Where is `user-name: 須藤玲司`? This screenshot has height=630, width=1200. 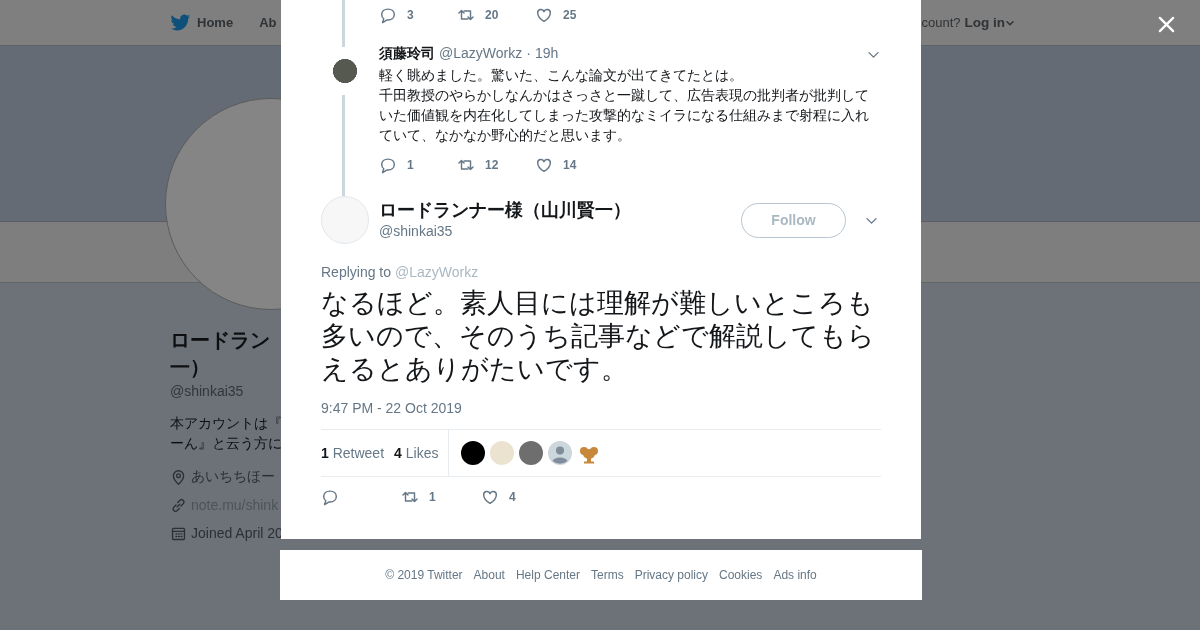 user-name: 須藤玲司 is located at coordinates (407, 54).